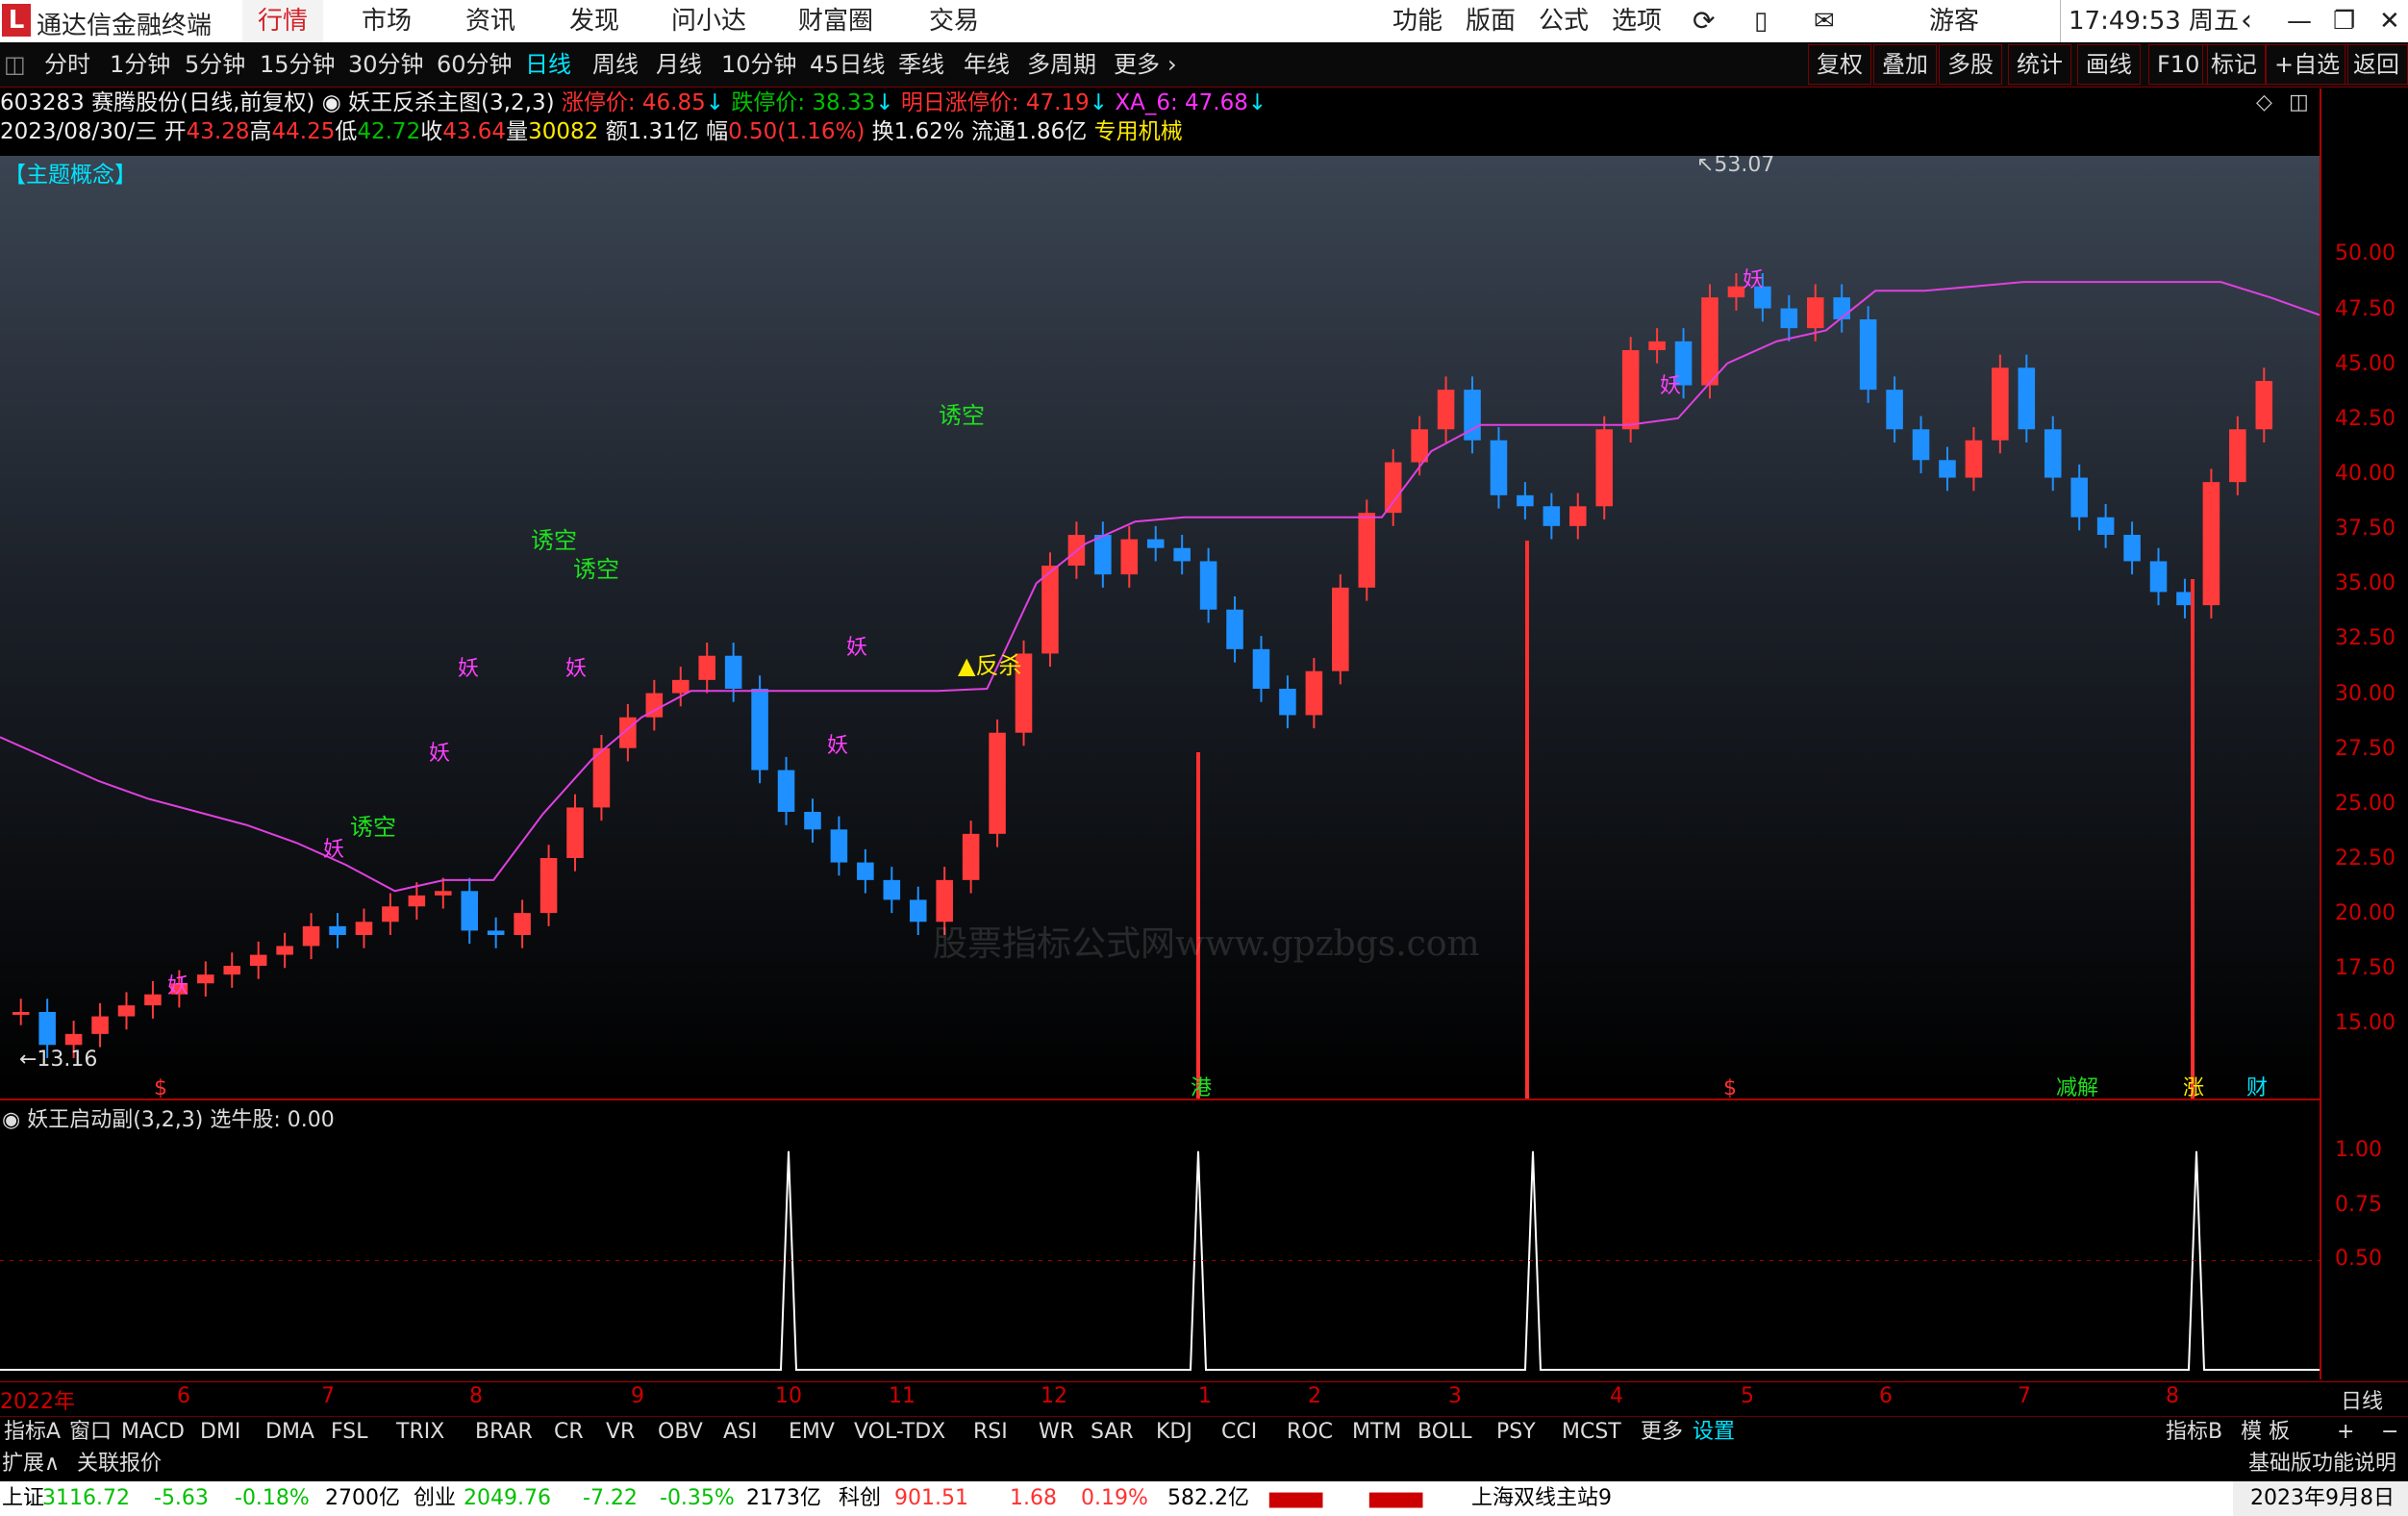  What do you see at coordinates (1395, 1498) in the screenshot?
I see `market-bars-icon-2: ▆▆▆▆` at bounding box center [1395, 1498].